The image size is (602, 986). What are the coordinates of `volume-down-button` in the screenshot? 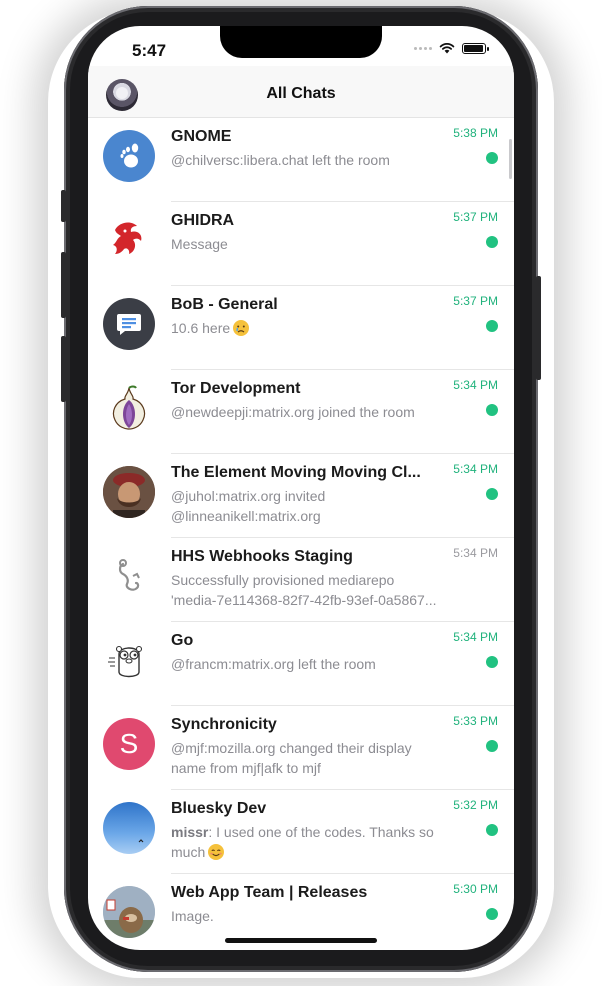 It's located at (63, 369).